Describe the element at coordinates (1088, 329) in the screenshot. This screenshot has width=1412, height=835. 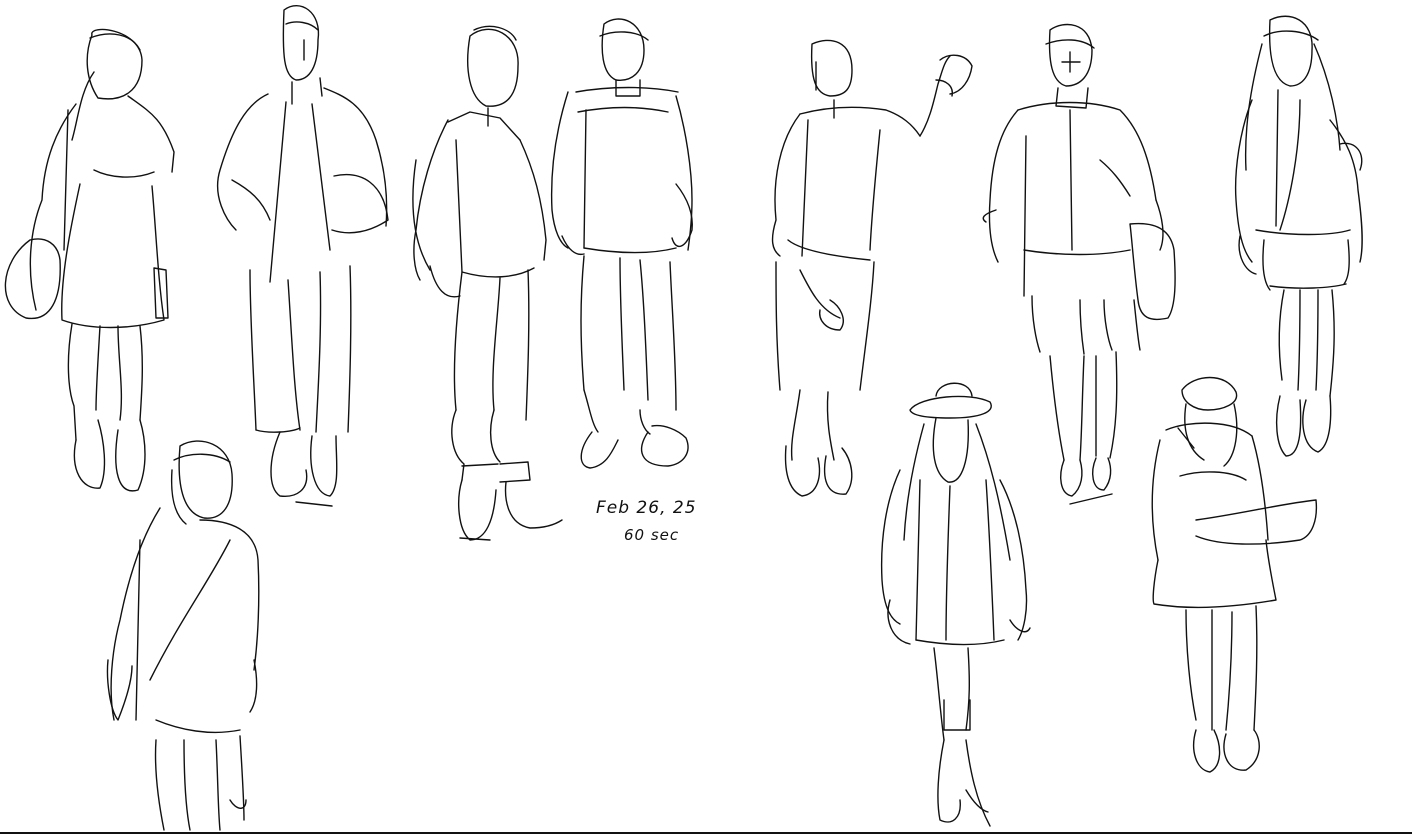
I see `stray-strokes` at that location.